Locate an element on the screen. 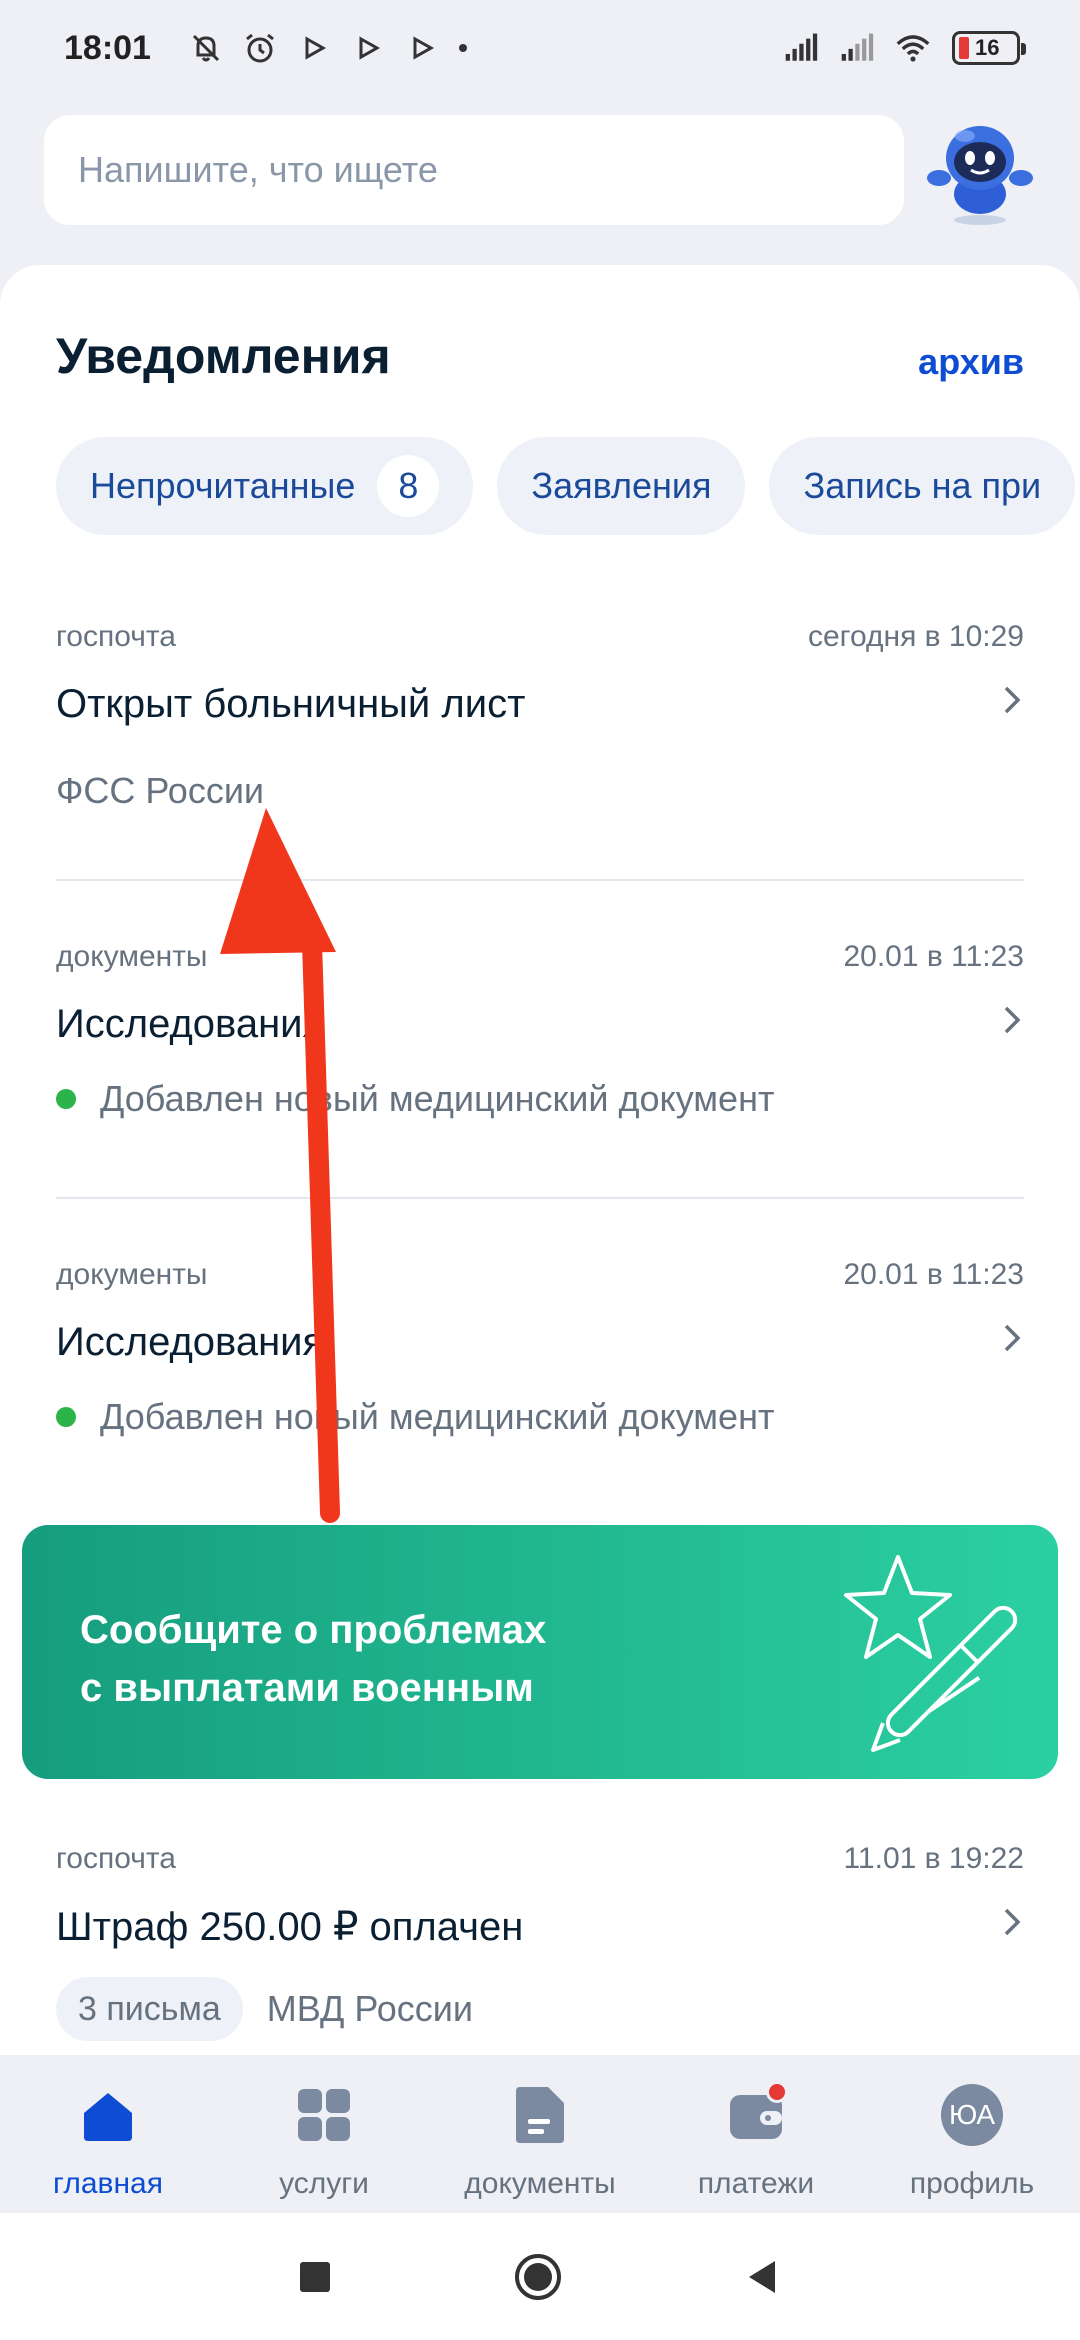 This screenshot has height=2340, width=1080. notification-sender: ФСС России is located at coordinates (160, 791).